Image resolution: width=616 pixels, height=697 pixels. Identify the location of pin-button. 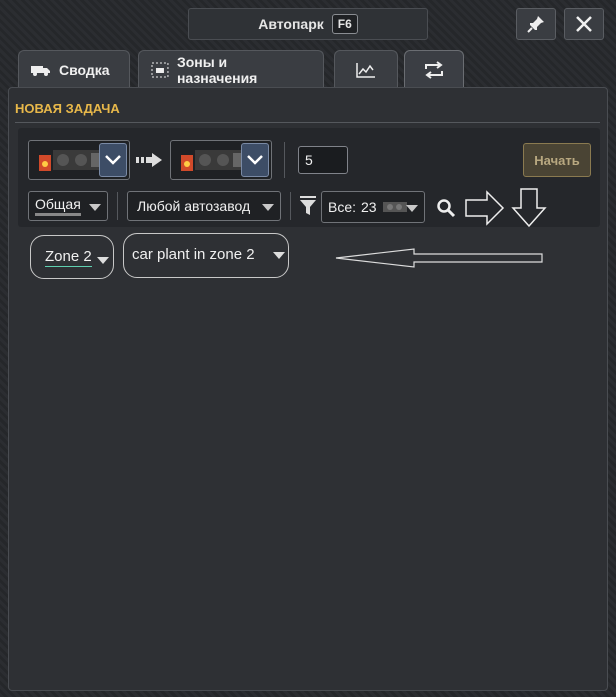
(536, 24).